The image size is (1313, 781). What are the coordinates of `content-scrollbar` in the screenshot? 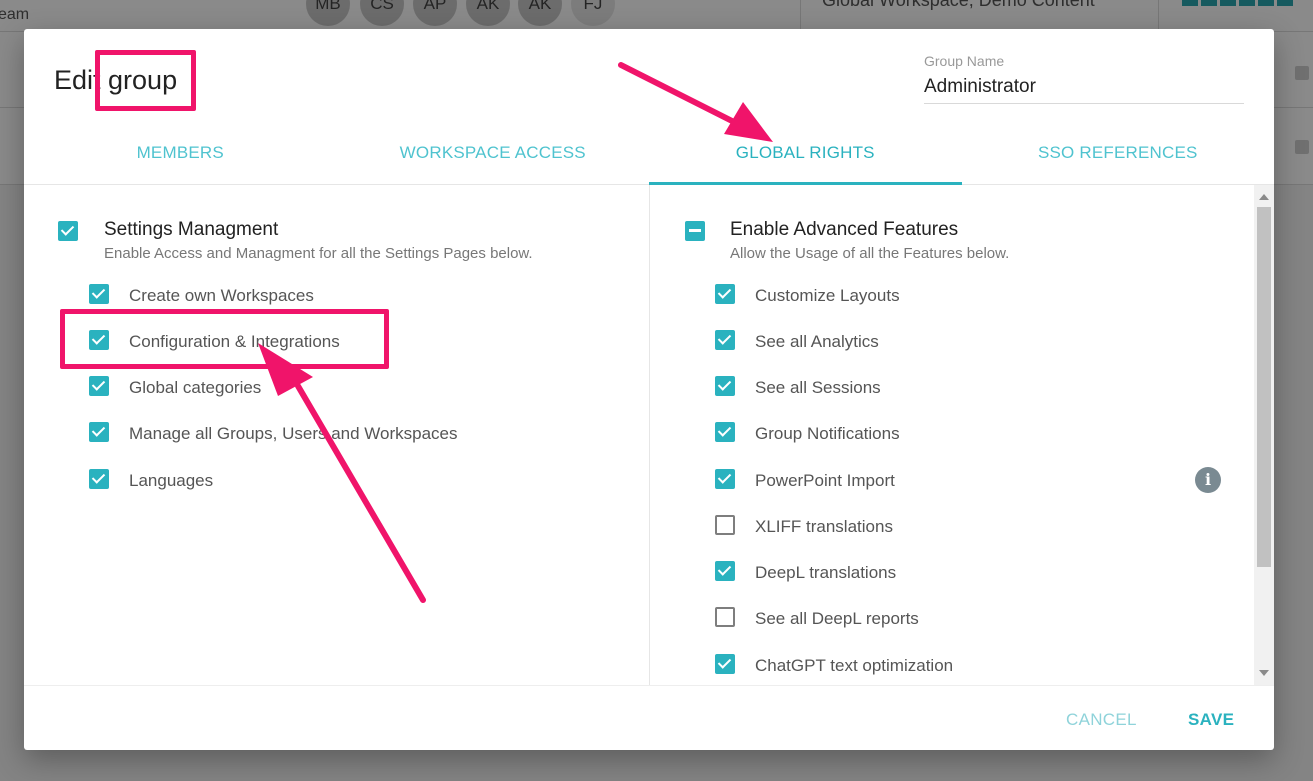 It's located at (1264, 435).